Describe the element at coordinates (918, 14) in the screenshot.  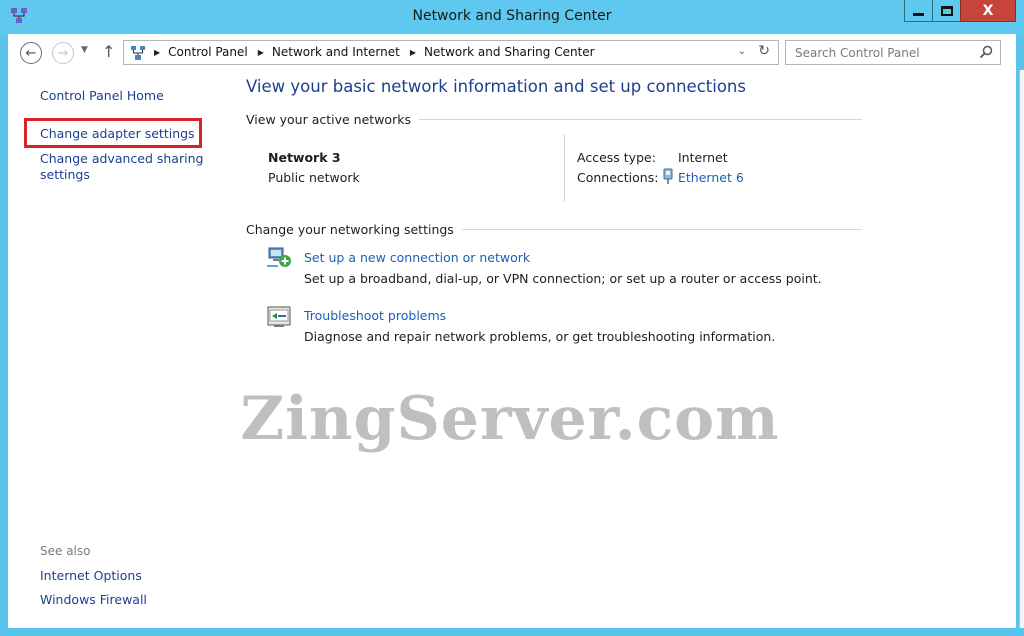
I see `minimize-icon` at that location.